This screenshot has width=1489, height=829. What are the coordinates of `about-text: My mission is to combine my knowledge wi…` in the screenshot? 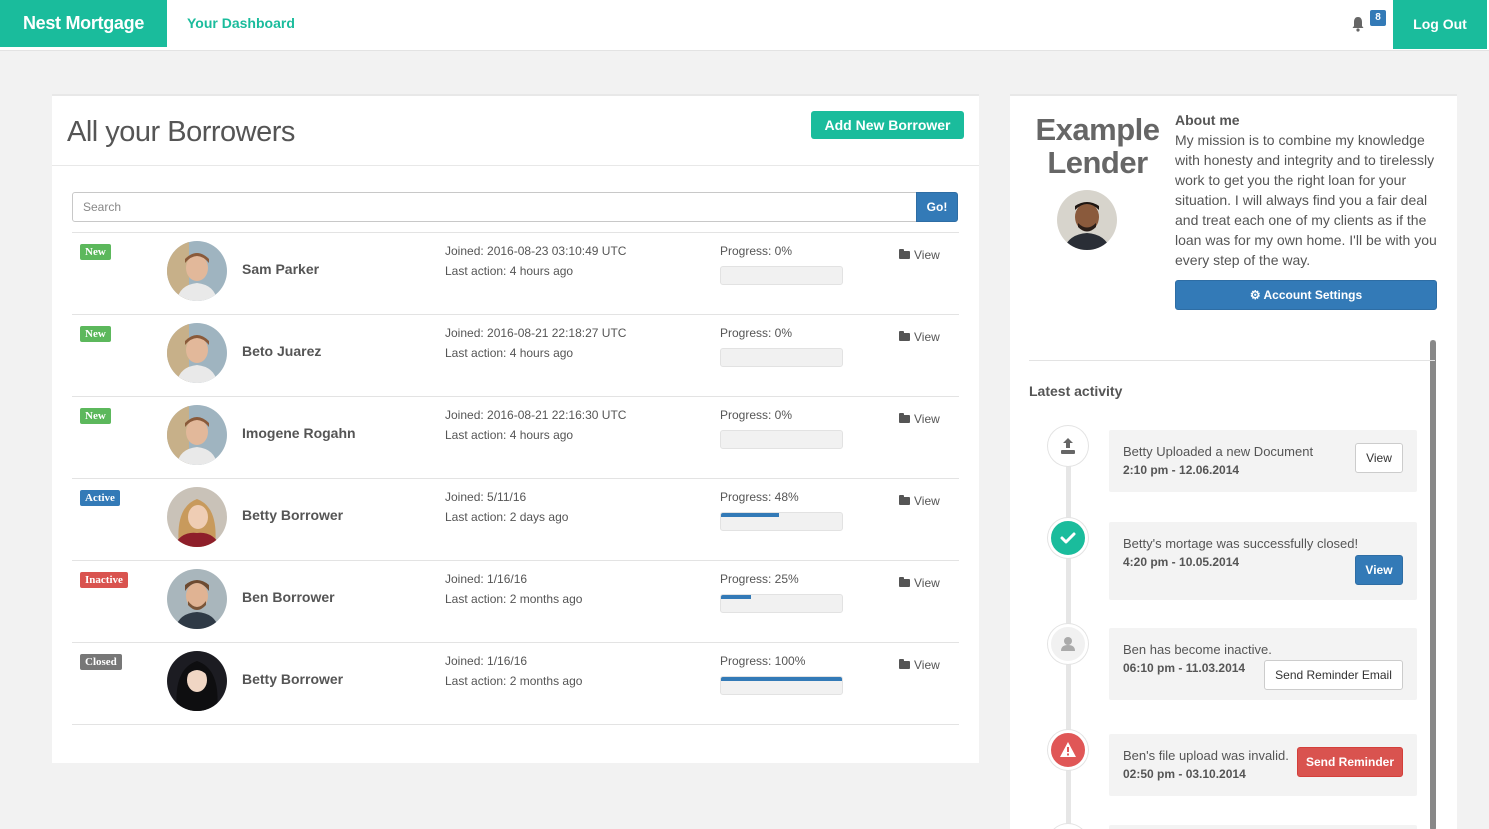 It's located at (1306, 200).